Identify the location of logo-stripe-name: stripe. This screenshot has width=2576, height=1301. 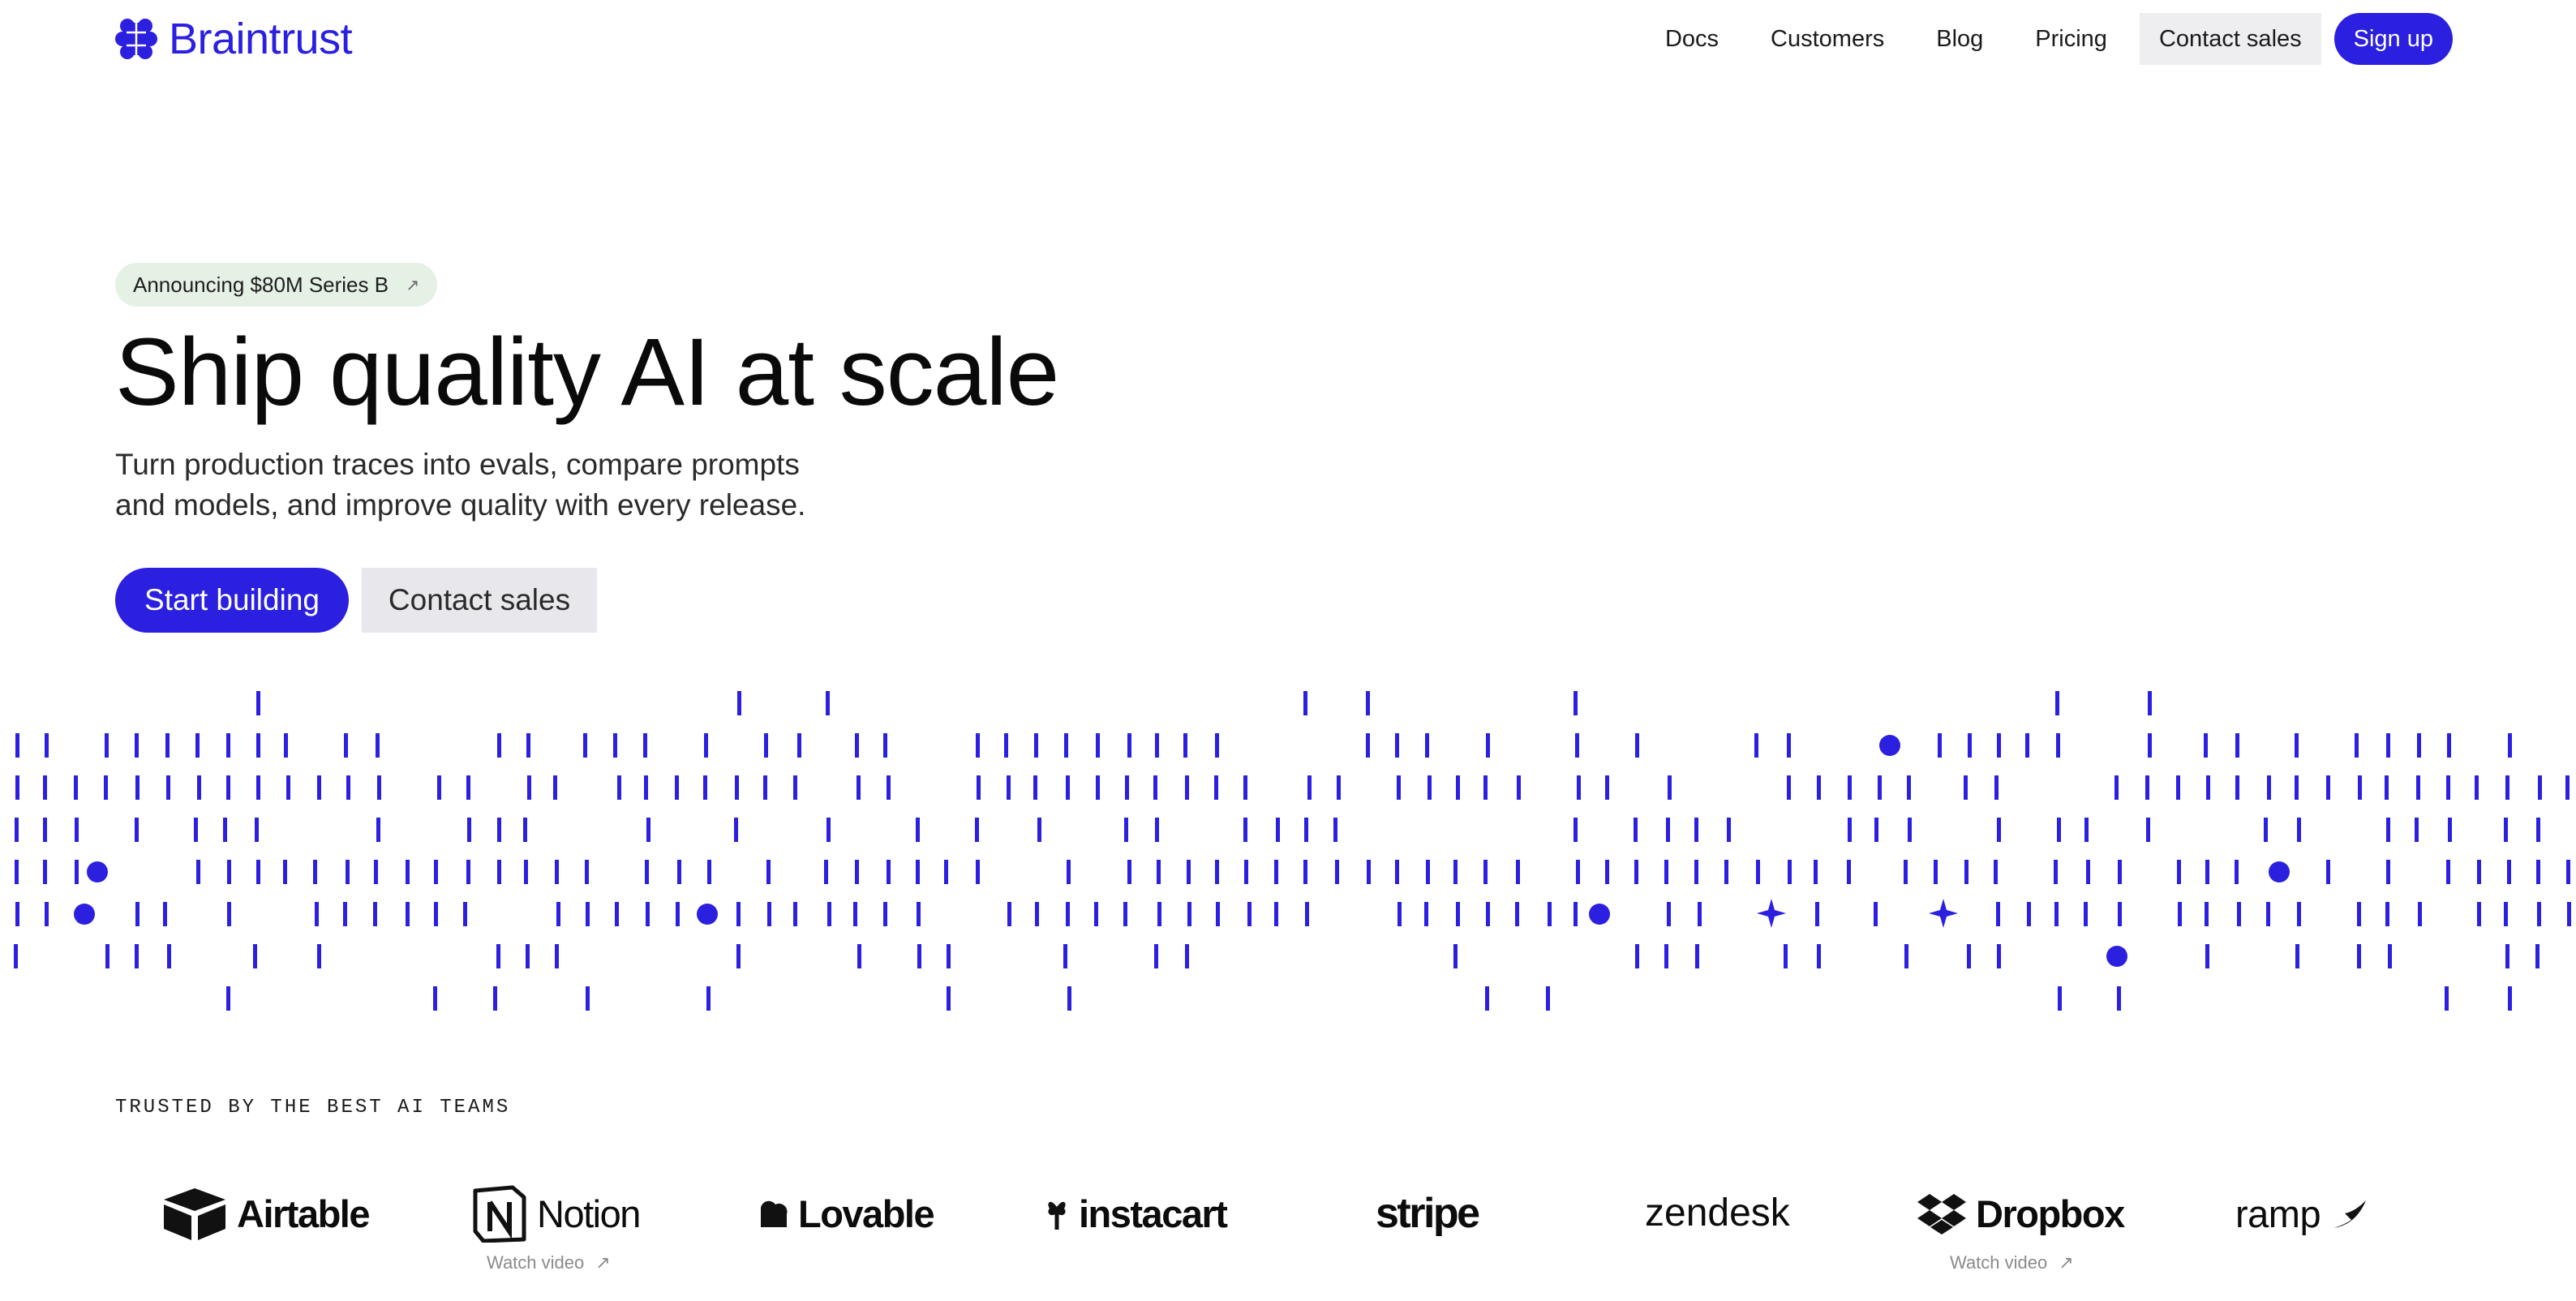
(1428, 1213).